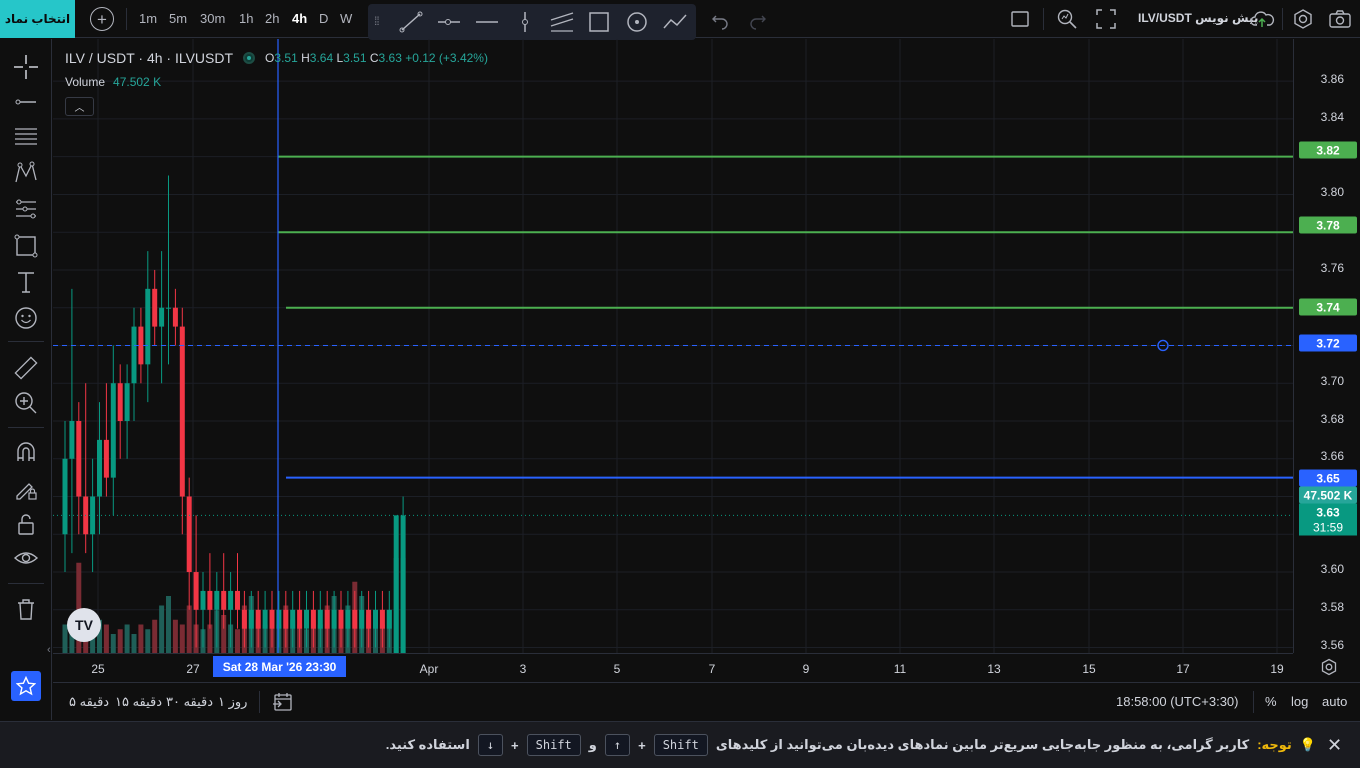 The image size is (1360, 768). Describe the element at coordinates (26, 609) in the screenshot. I see `trash-remove-icon` at that location.